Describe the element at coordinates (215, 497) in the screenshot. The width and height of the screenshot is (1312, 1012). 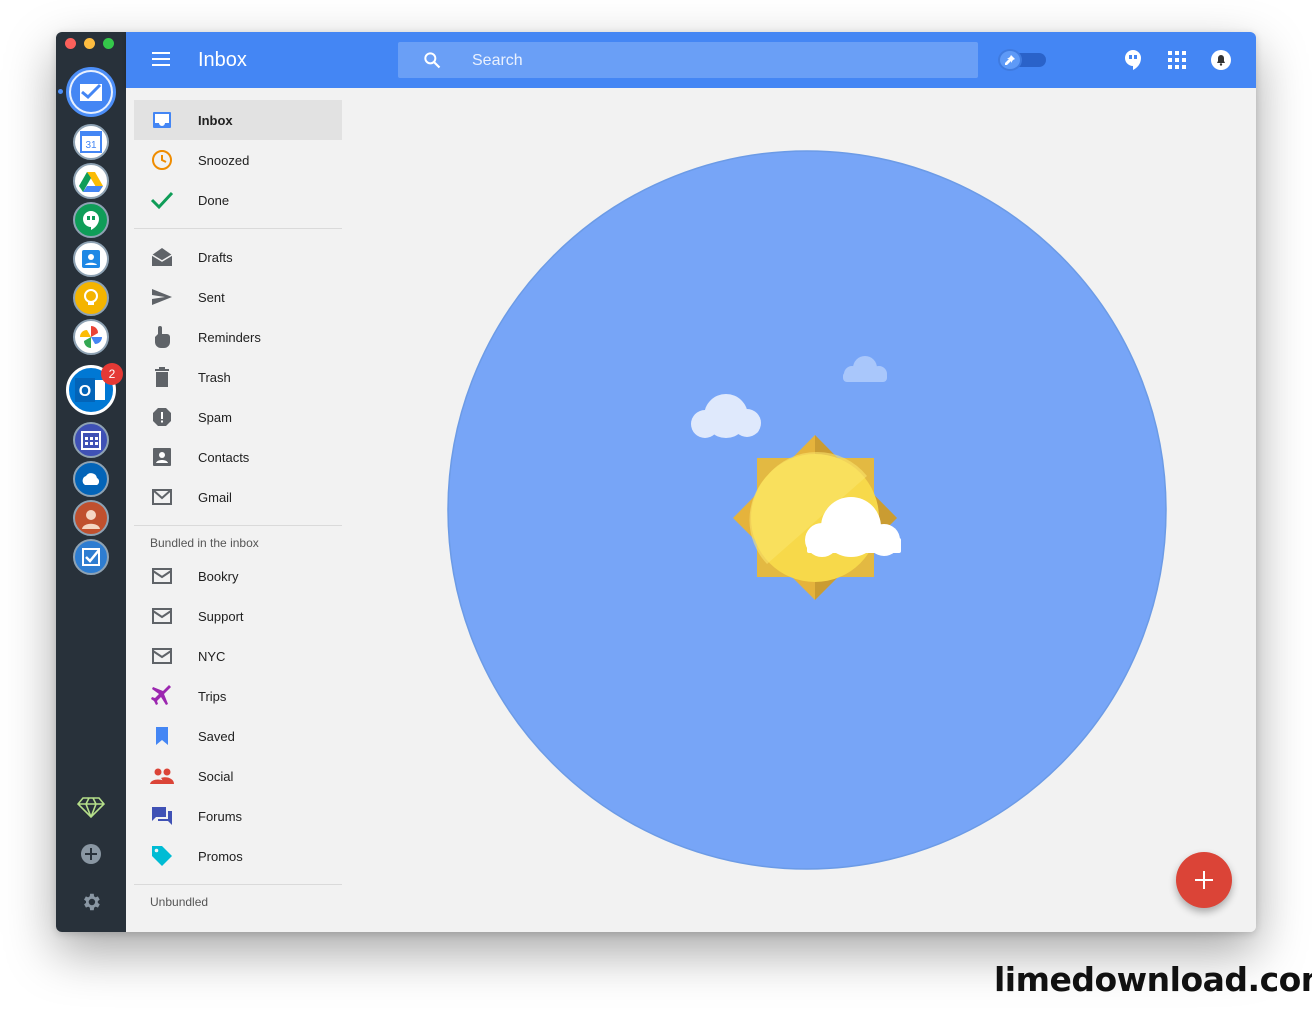
I see `nav-item-label: Gmail` at that location.